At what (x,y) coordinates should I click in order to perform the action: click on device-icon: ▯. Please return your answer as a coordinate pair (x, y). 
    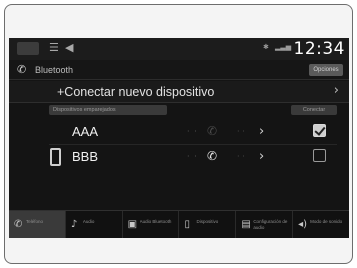
    Looking at the image, I should click on (187, 224).